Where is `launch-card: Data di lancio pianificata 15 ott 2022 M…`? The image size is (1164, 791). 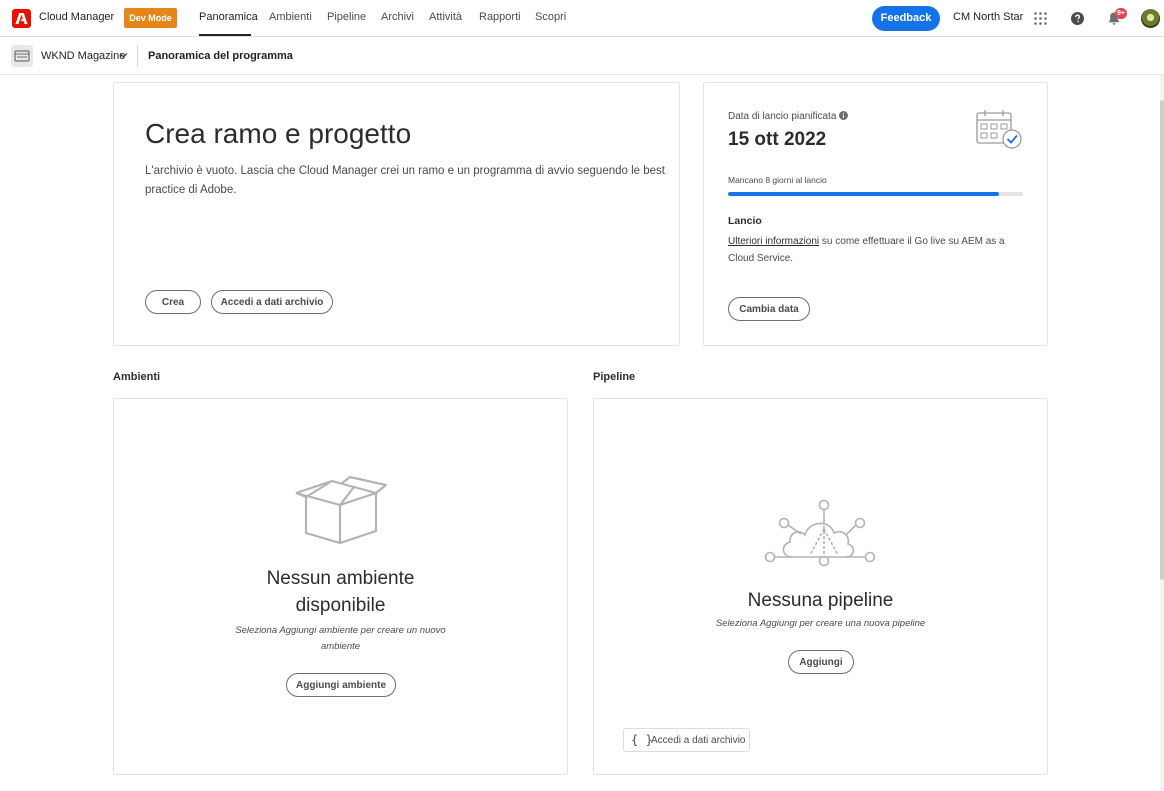 launch-card: Data di lancio pianificata 15 ott 2022 M… is located at coordinates (875, 214).